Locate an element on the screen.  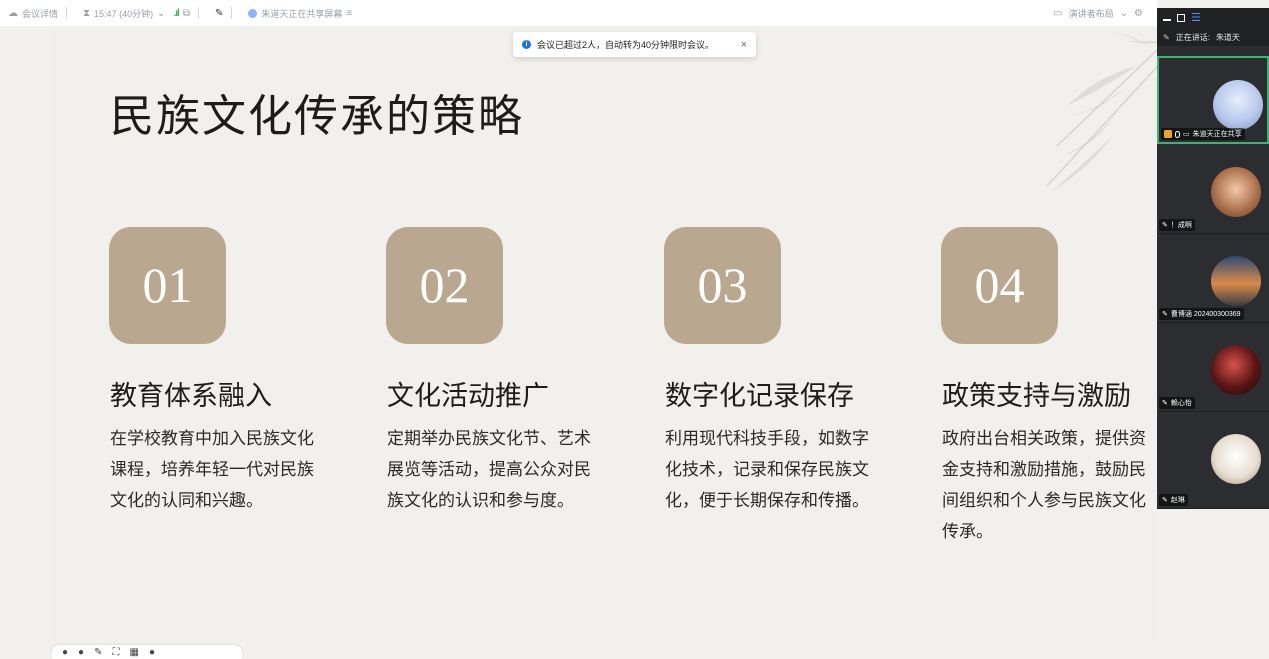
layout-button: 演讲者布局 is located at coordinates (1091, 13).